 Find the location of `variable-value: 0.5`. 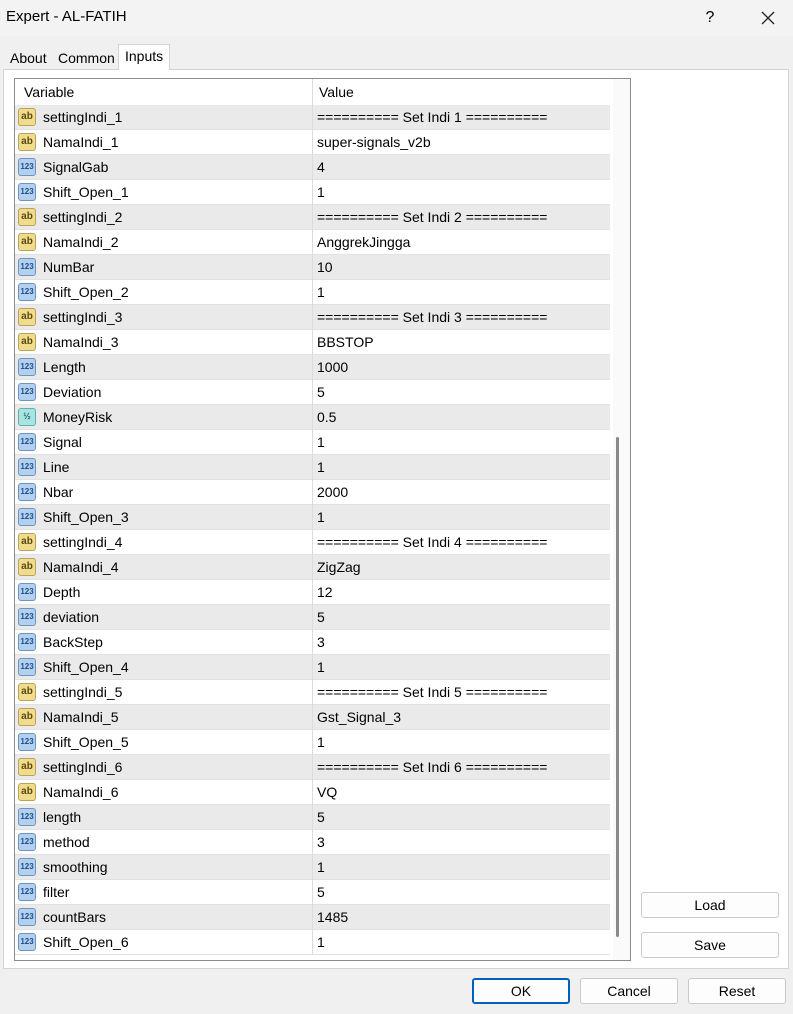

variable-value: 0.5 is located at coordinates (326, 417).